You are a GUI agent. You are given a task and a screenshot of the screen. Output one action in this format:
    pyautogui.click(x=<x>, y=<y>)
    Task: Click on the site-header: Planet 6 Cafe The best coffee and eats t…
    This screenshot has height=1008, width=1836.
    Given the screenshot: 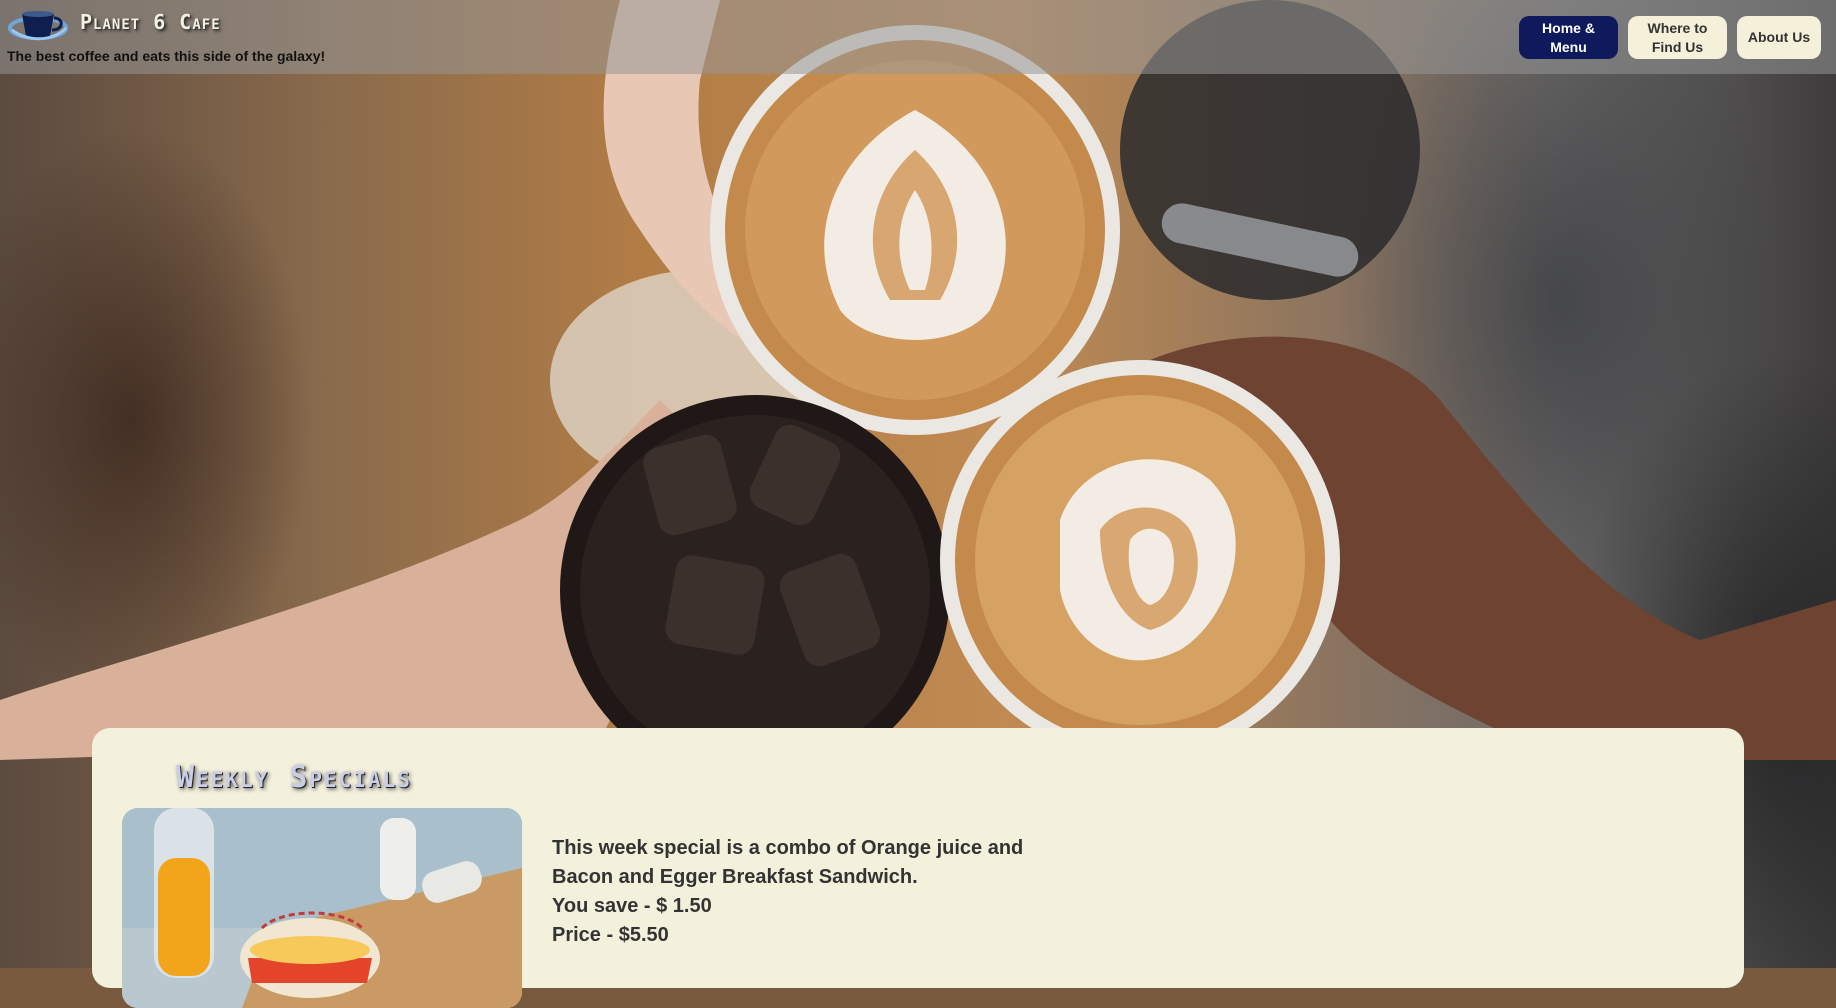 What is the action you would take?
    pyautogui.click(x=918, y=37)
    